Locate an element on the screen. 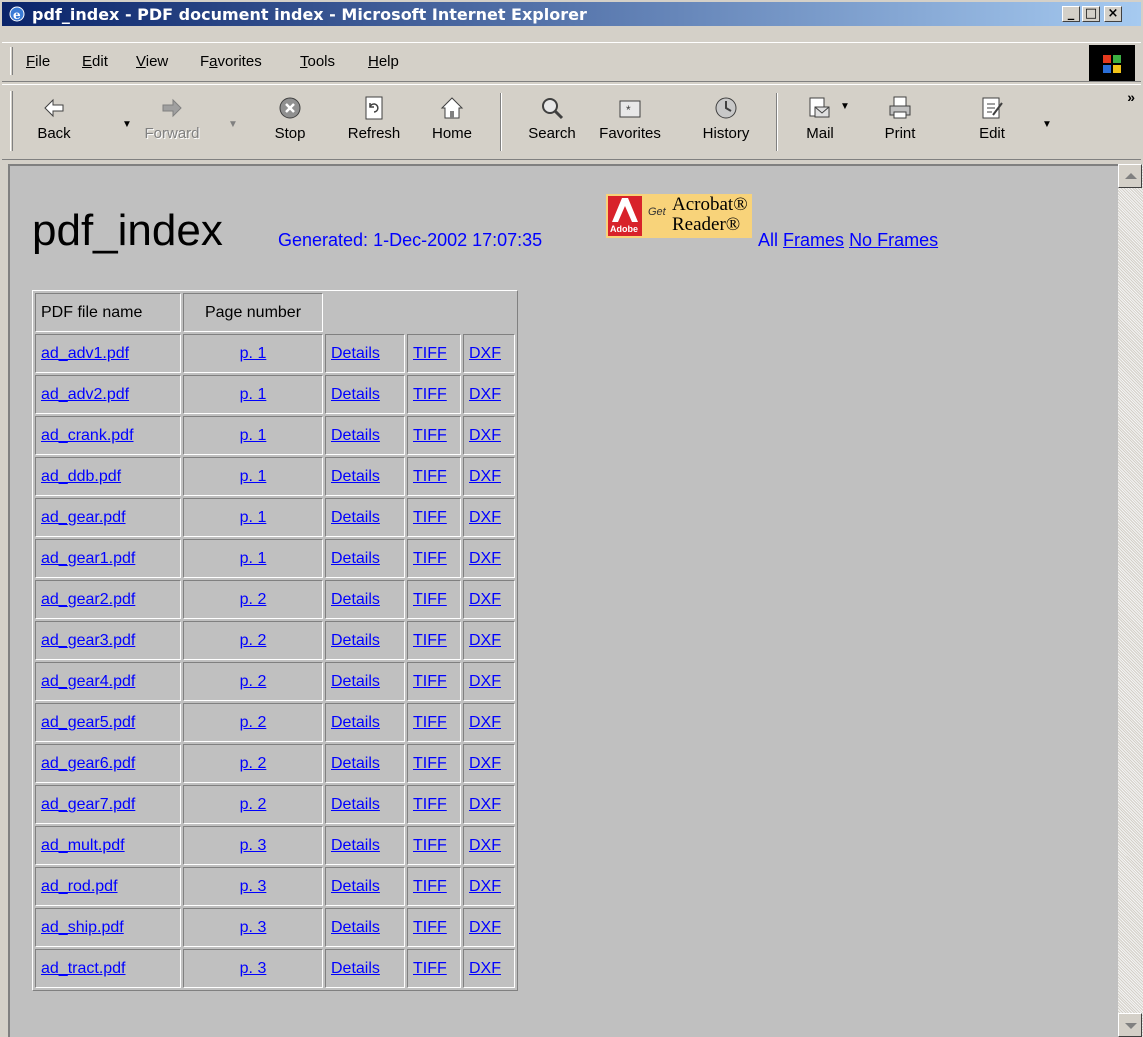  stop-button: Stop is located at coordinates (290, 123).